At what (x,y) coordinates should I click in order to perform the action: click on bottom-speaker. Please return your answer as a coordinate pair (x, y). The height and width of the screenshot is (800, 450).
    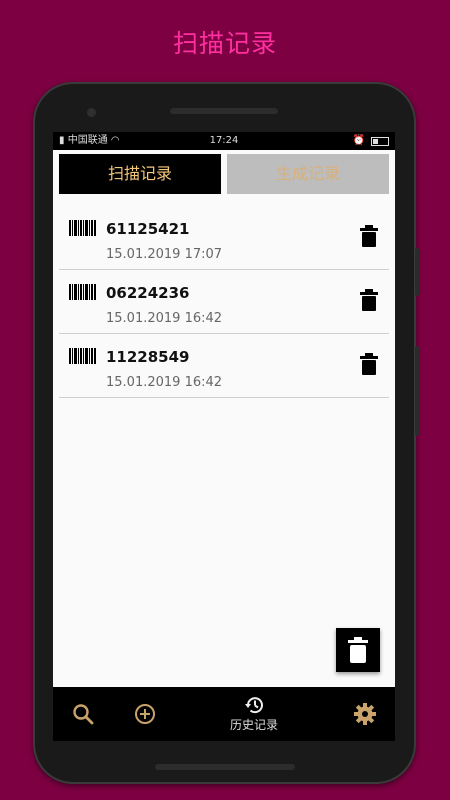
    Looking at the image, I should click on (225, 767).